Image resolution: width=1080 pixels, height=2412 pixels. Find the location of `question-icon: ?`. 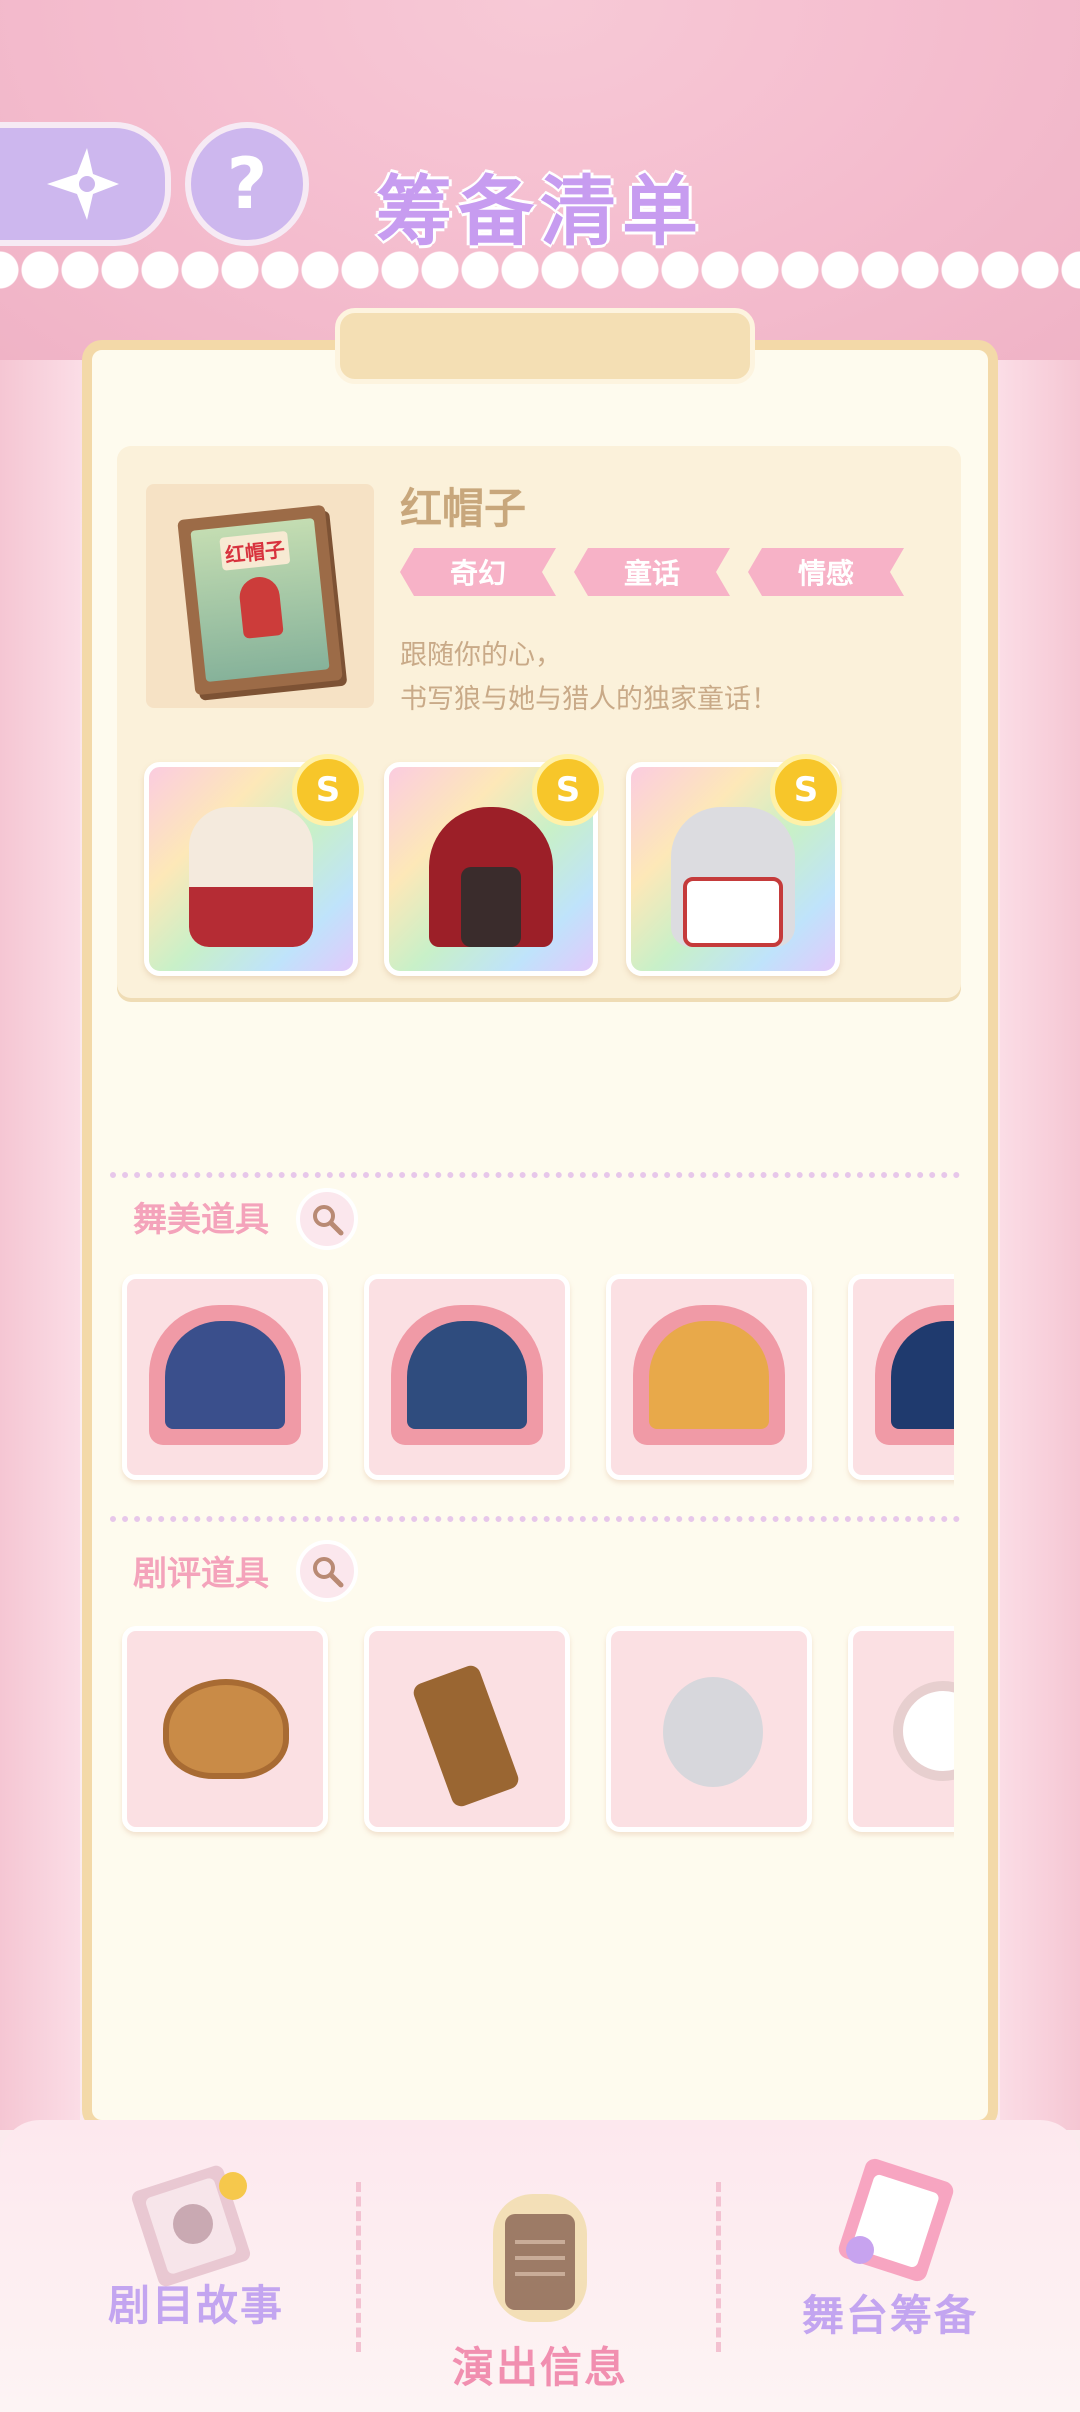

question-icon: ? is located at coordinates (247, 184).